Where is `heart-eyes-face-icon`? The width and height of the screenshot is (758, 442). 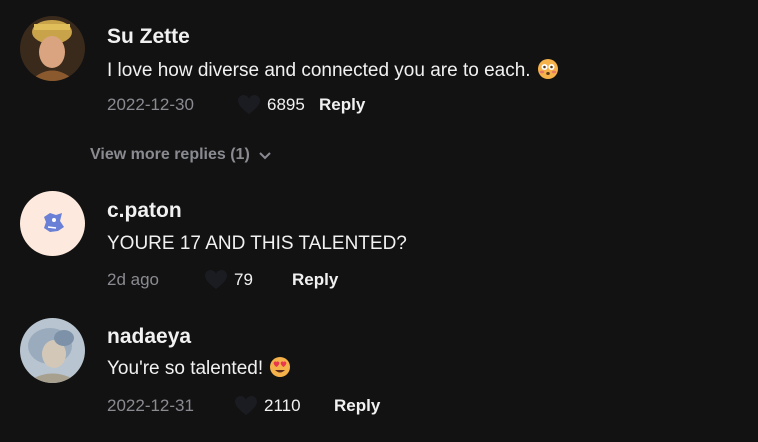
heart-eyes-face-icon is located at coordinates (280, 367).